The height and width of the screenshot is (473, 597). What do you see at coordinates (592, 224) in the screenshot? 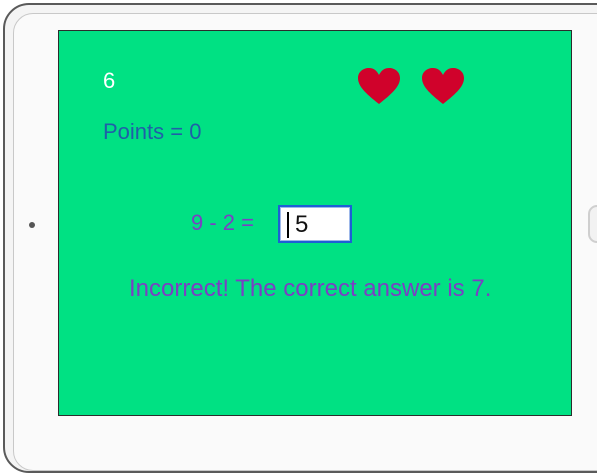
I see `side-button` at bounding box center [592, 224].